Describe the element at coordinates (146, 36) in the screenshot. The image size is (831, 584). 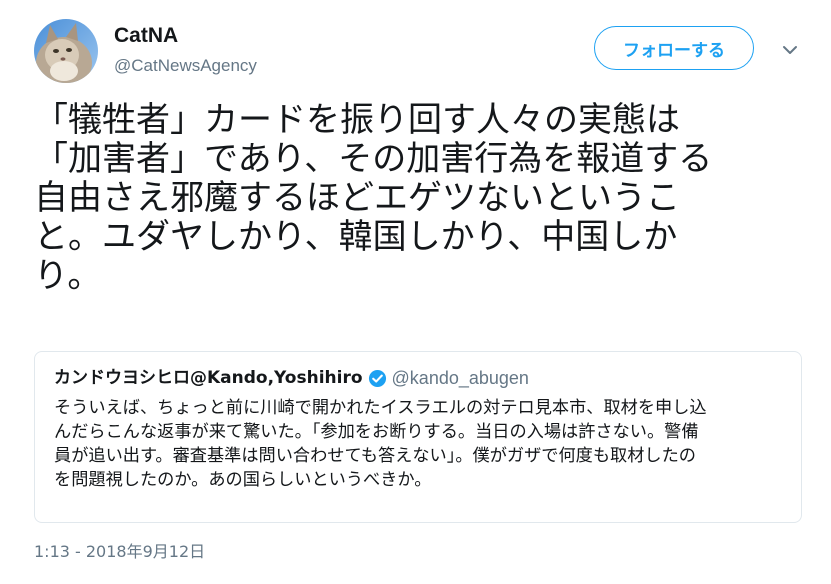
I see `author-display-name: CatNA` at that location.